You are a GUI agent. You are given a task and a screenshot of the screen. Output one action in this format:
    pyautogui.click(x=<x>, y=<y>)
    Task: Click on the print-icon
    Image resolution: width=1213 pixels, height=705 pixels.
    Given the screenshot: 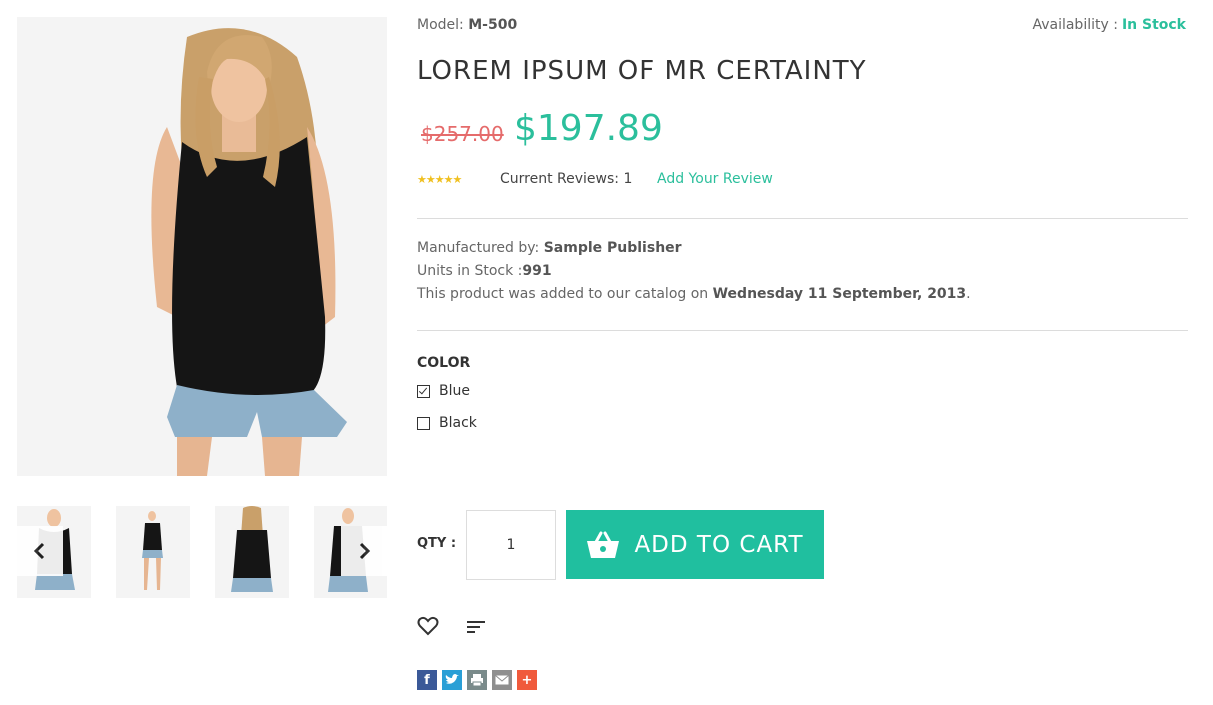 What is the action you would take?
    pyautogui.click(x=477, y=680)
    